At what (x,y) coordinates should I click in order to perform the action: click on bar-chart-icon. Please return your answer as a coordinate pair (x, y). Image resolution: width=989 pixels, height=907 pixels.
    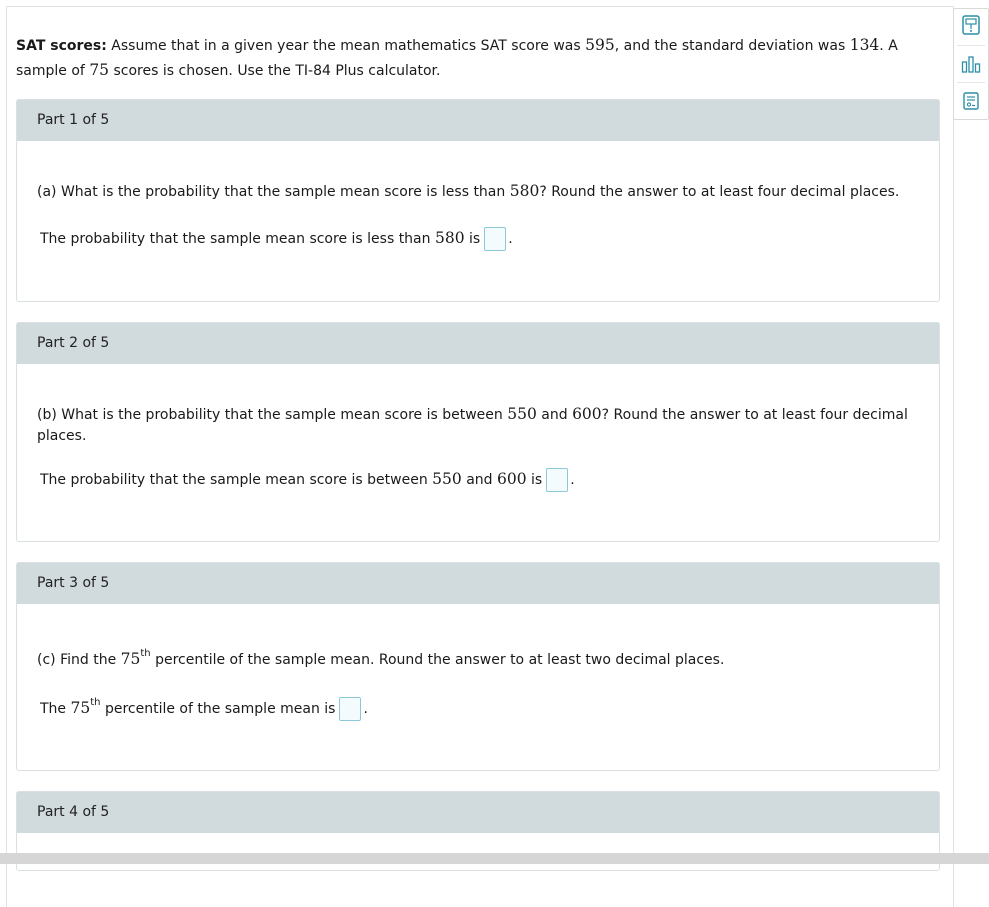
    Looking at the image, I should click on (971, 64).